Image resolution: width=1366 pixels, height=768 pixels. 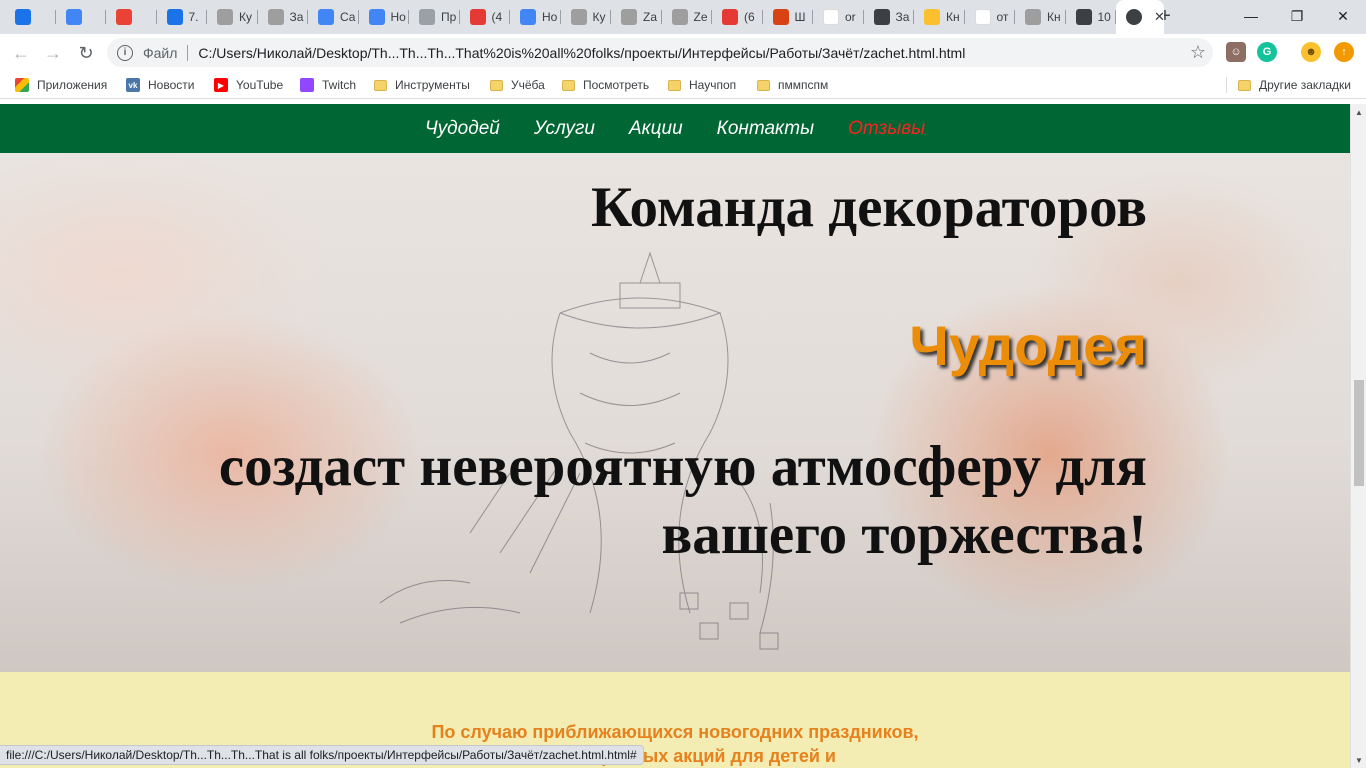 What do you see at coordinates (1251, 16) in the screenshot?
I see `minimize-button: —` at bounding box center [1251, 16].